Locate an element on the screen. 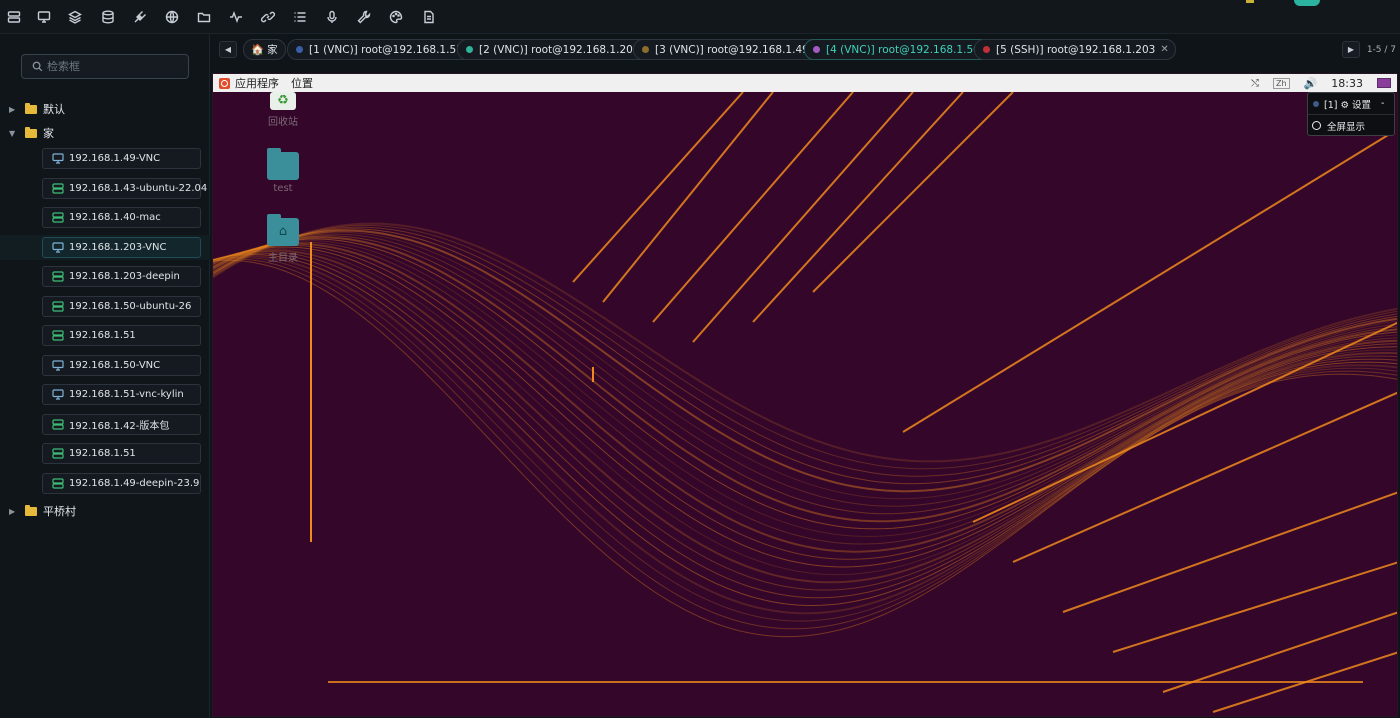 Image resolution: width=1400 pixels, height=718 pixels. chevron-down-icon: ▼ is located at coordinates (12, 133).